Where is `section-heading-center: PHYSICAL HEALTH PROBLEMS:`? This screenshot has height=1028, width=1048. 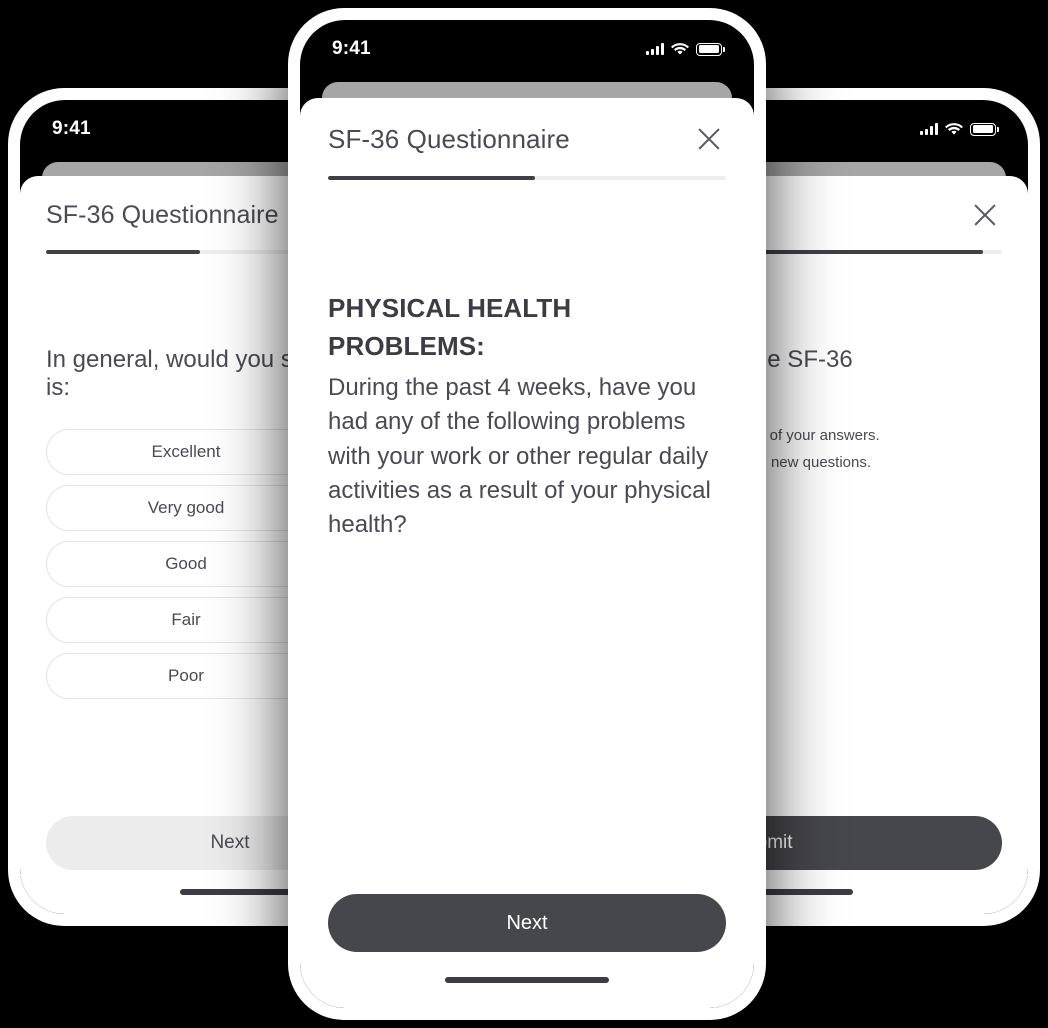 section-heading-center: PHYSICAL HEALTH PROBLEMS: is located at coordinates (450, 327).